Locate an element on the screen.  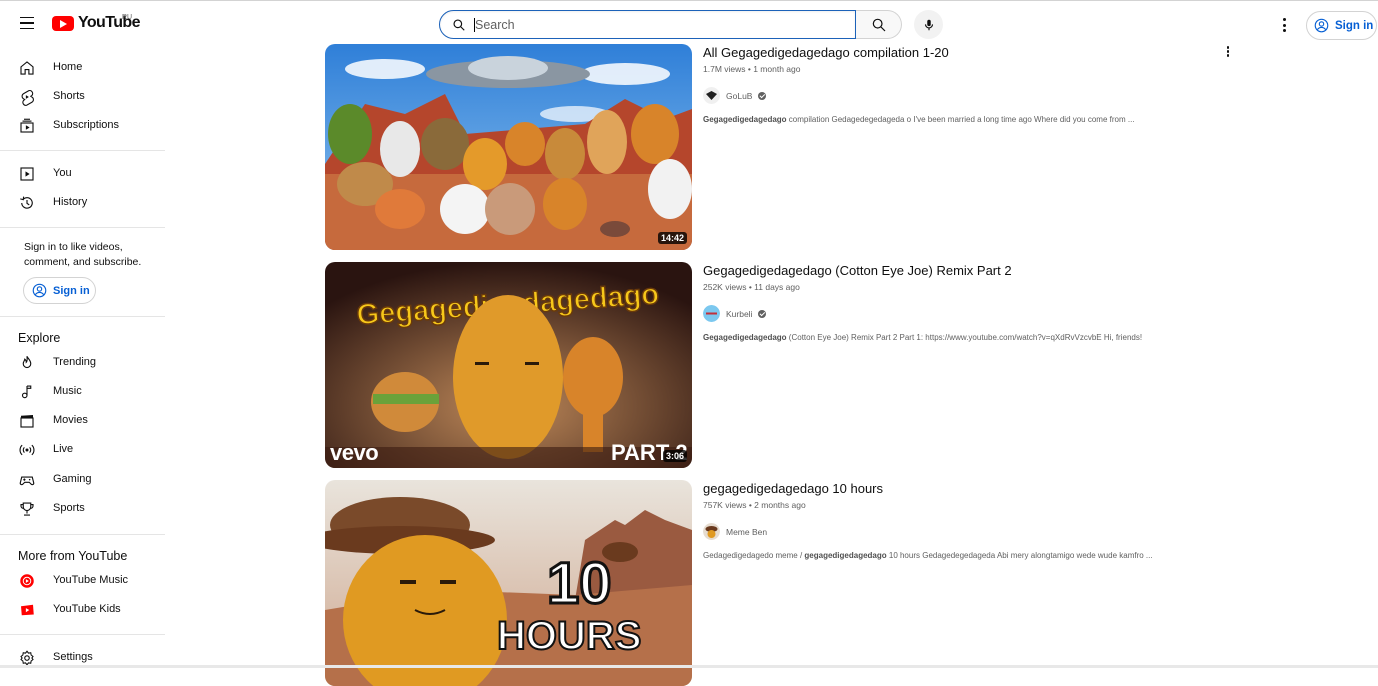
description-text: Gedagedigedagedo meme / is located at coordinates (754, 555).